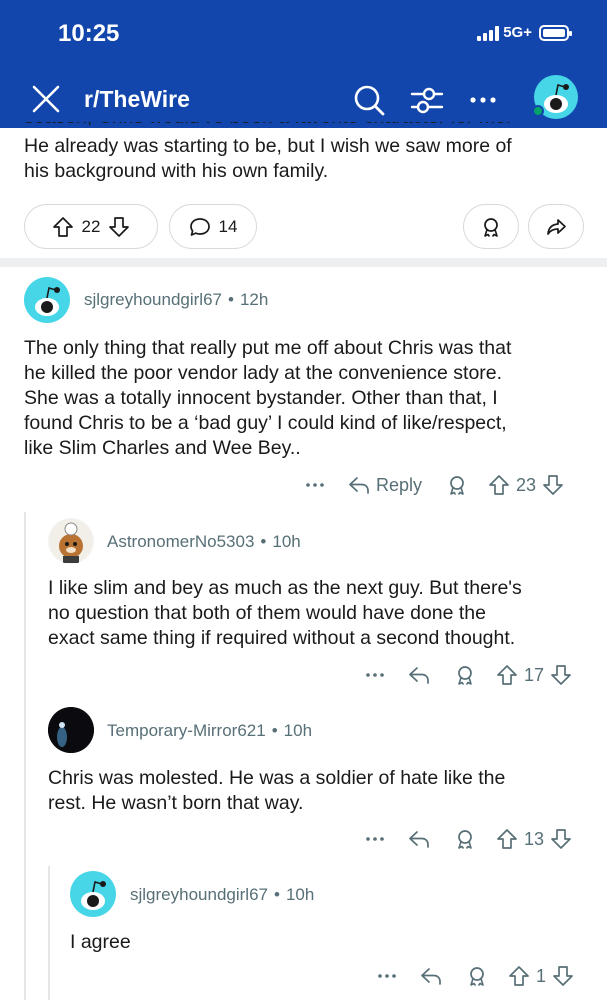 The image size is (607, 1000). Describe the element at coordinates (526, 484) in the screenshot. I see `vote-count: 23` at that location.